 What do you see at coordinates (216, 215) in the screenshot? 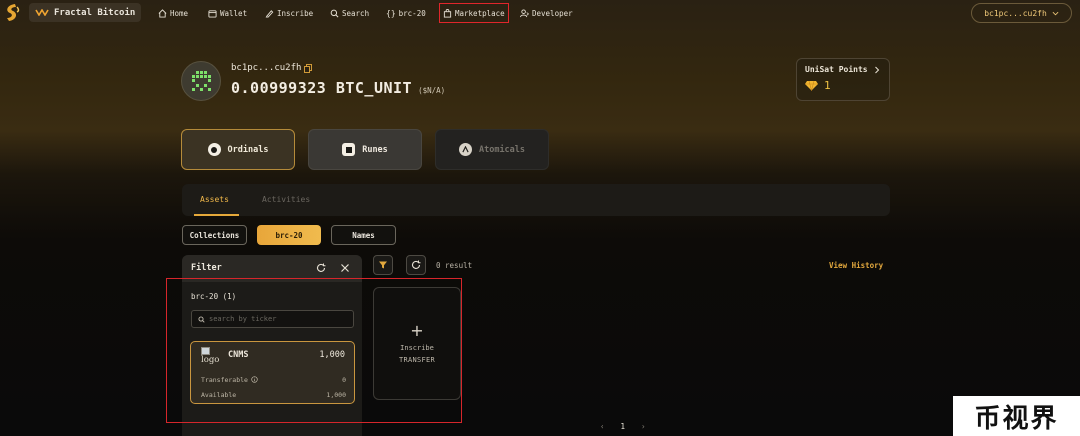
I see `tab-assets-underline` at bounding box center [216, 215].